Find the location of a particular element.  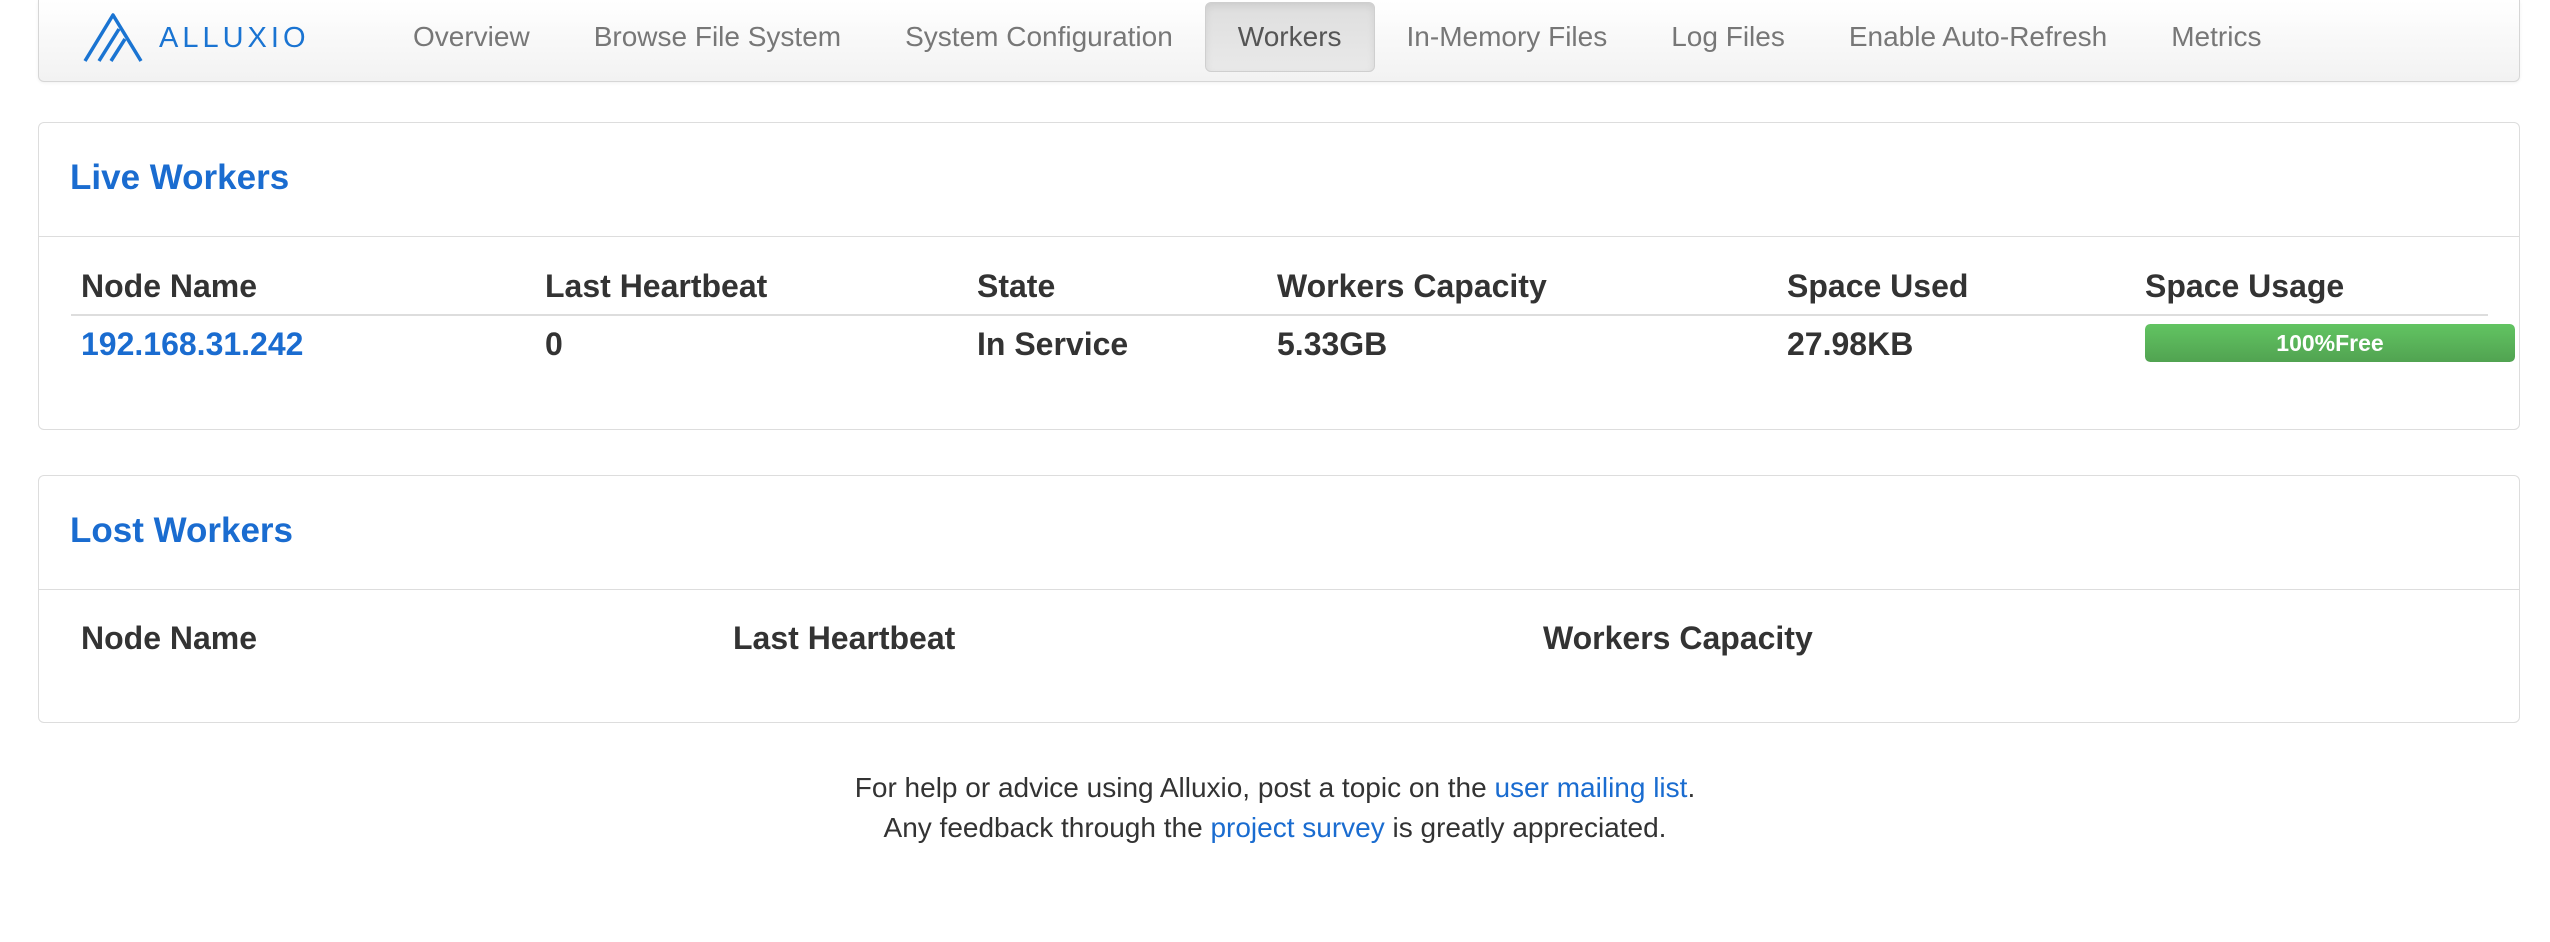

col-last-heartbeat: Last Heartbeat is located at coordinates (656, 286).